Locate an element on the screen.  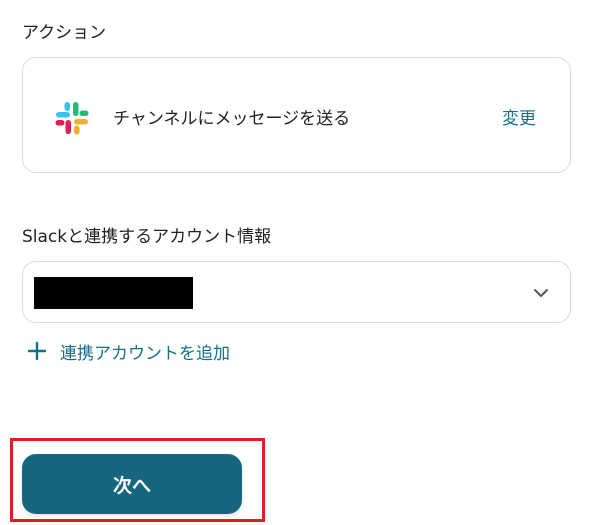
action-name: チャンネルにメッセージを送る is located at coordinates (232, 119).